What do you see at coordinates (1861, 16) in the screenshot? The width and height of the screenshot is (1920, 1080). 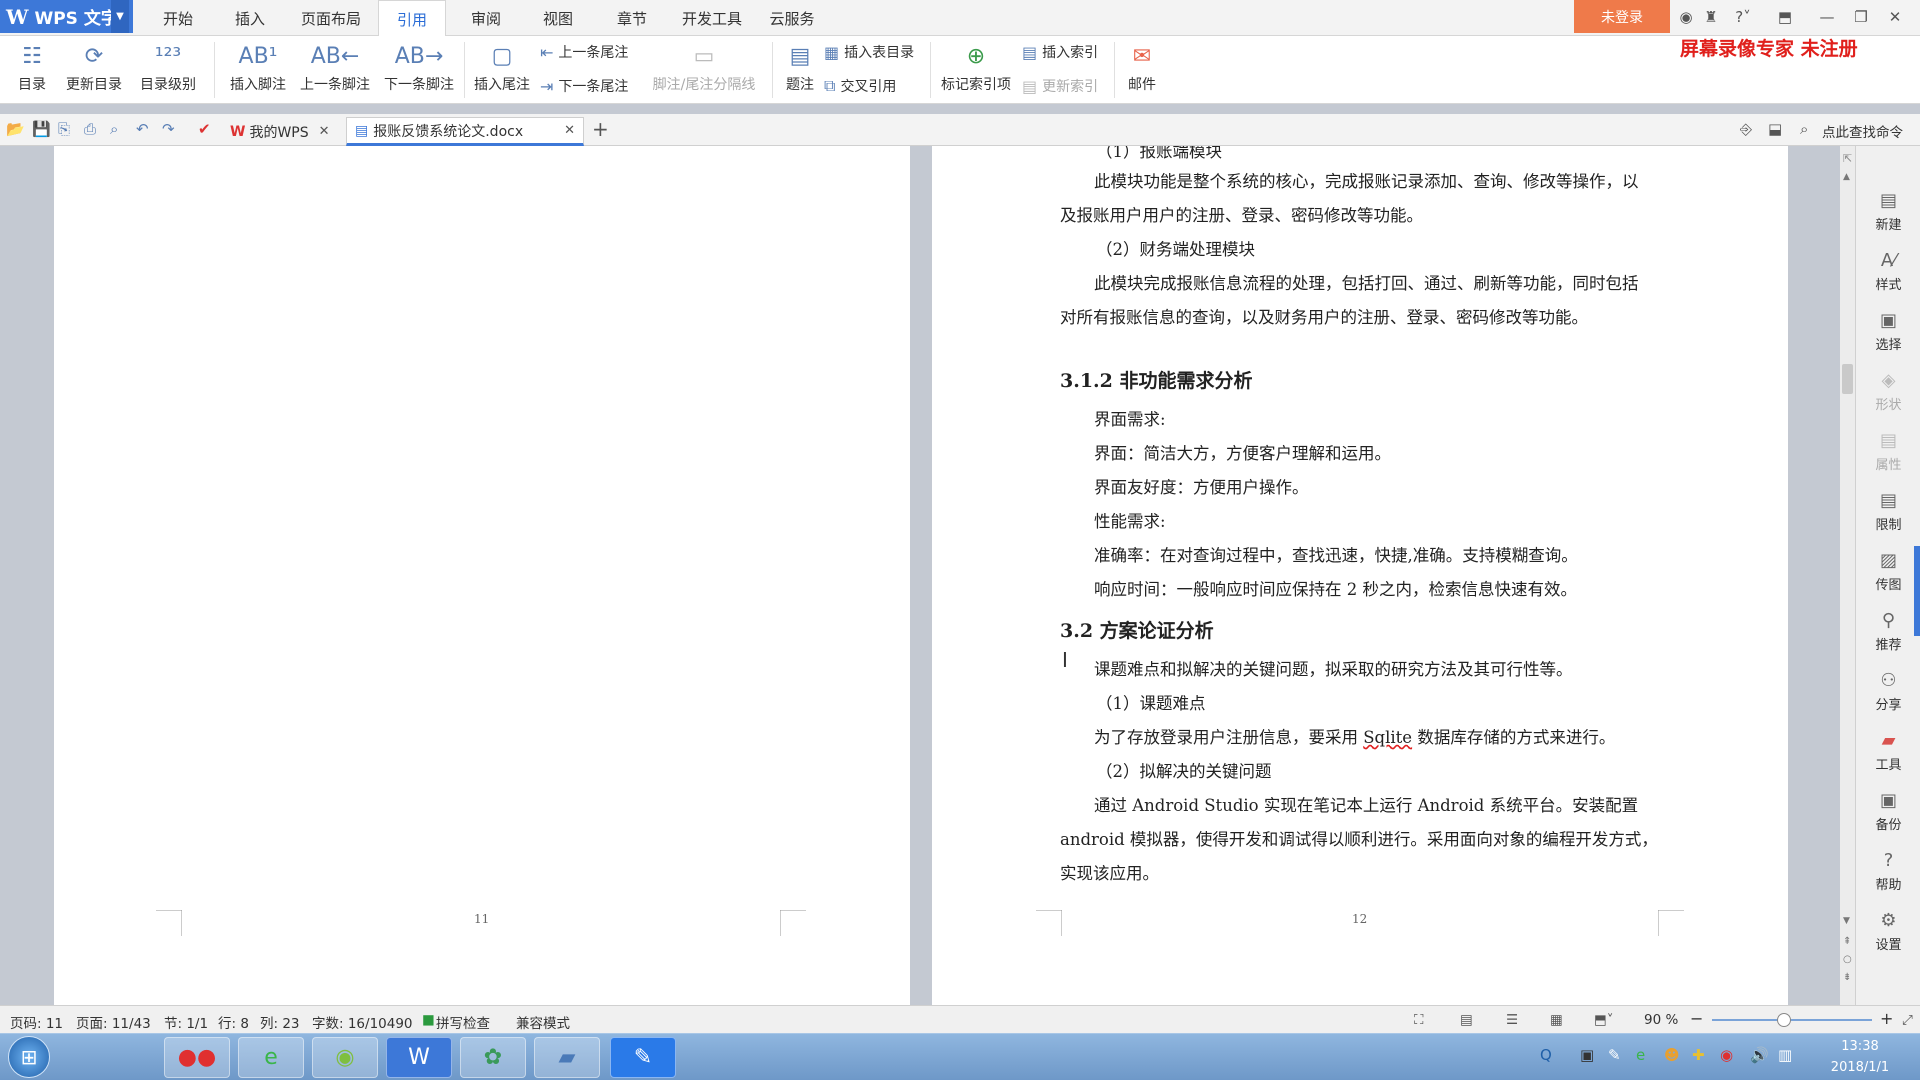 I see `restore-icon: ❐` at bounding box center [1861, 16].